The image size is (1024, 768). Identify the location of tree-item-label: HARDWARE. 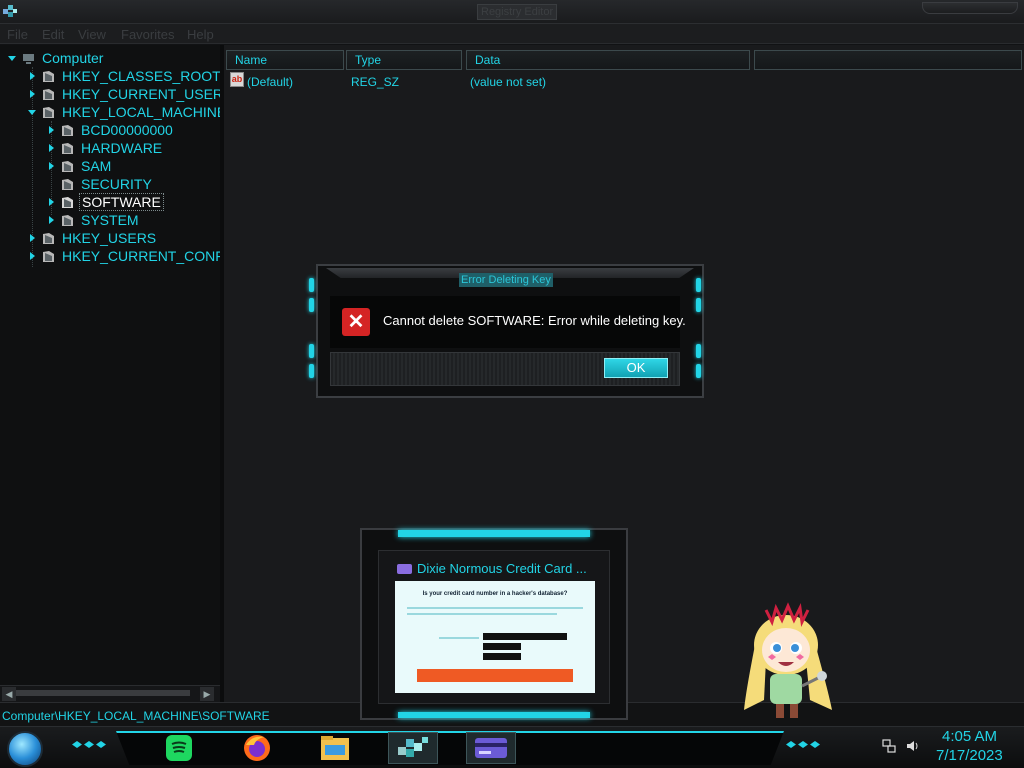
(122, 148).